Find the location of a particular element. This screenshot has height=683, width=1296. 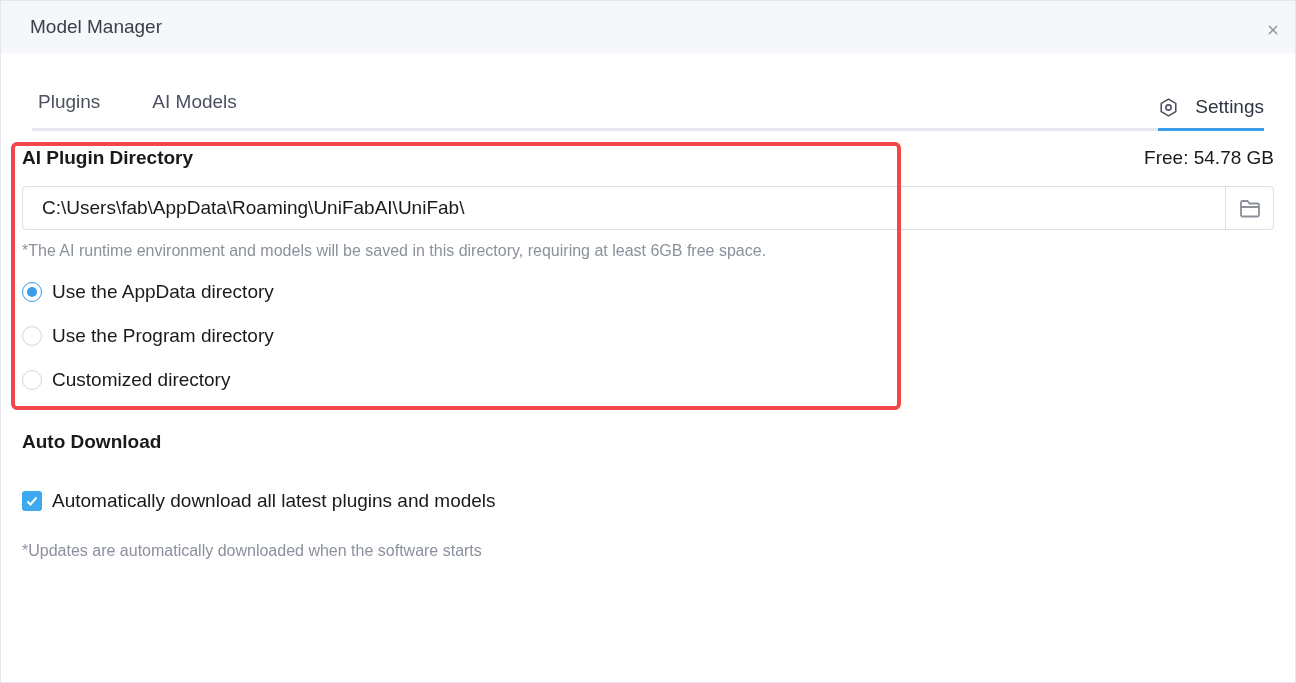

folder-icon is located at coordinates (1249, 208).